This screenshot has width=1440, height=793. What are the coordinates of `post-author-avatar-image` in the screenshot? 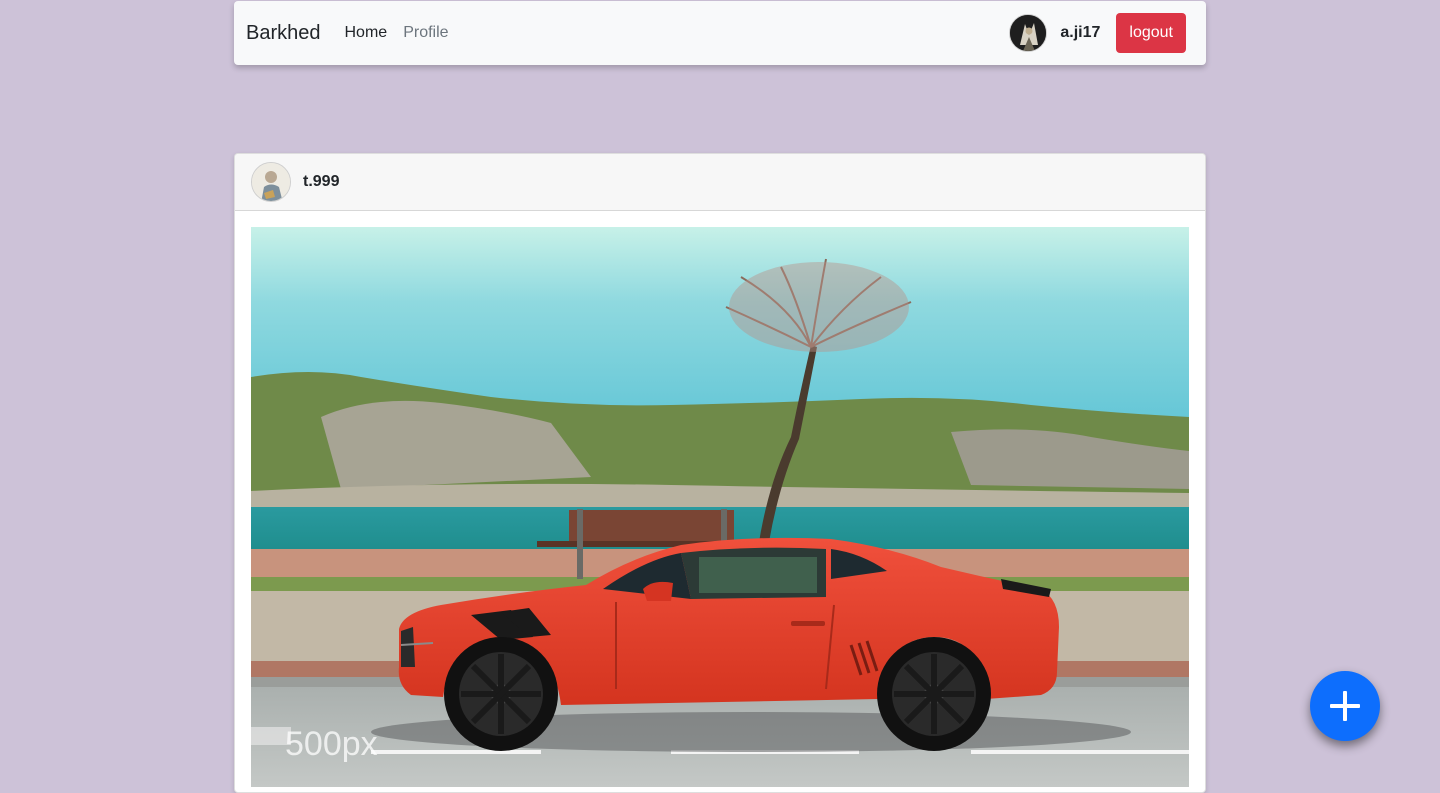 It's located at (271, 182).